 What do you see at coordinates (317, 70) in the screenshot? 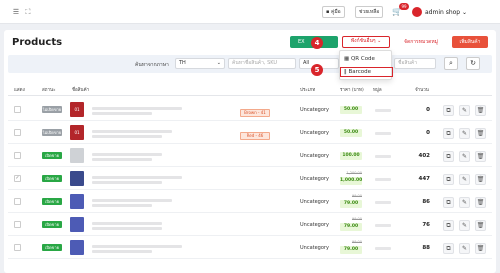
I see `step-5-marker: 5` at bounding box center [317, 70].